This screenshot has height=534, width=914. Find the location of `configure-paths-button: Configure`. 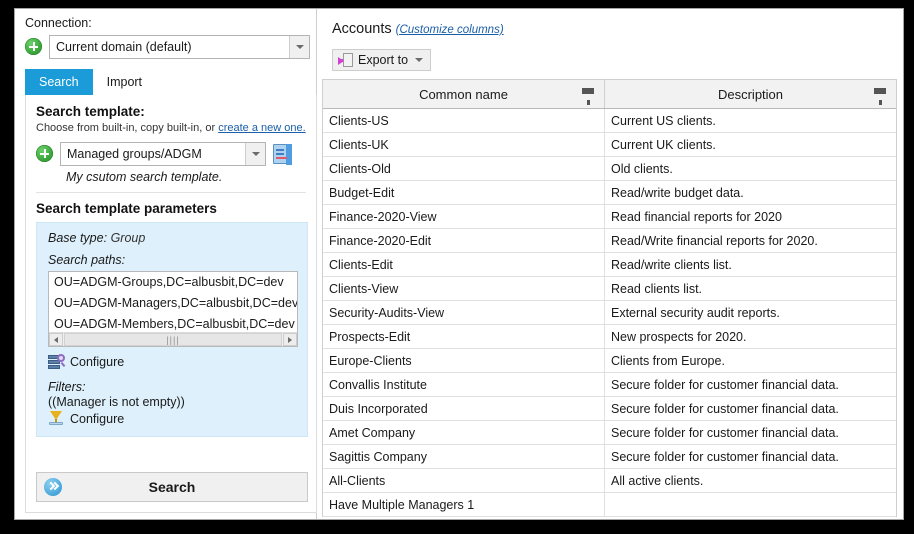

configure-paths-button: Configure is located at coordinates (177, 362).